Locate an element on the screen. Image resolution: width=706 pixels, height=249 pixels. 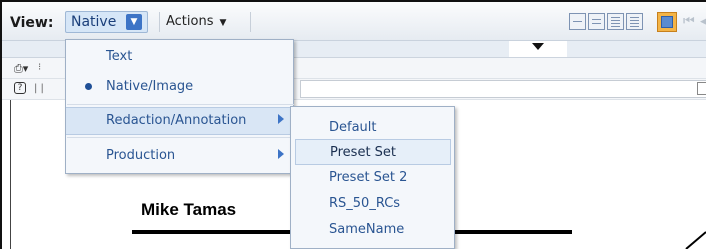
collapse-arrow-icon is located at coordinates (538, 46).